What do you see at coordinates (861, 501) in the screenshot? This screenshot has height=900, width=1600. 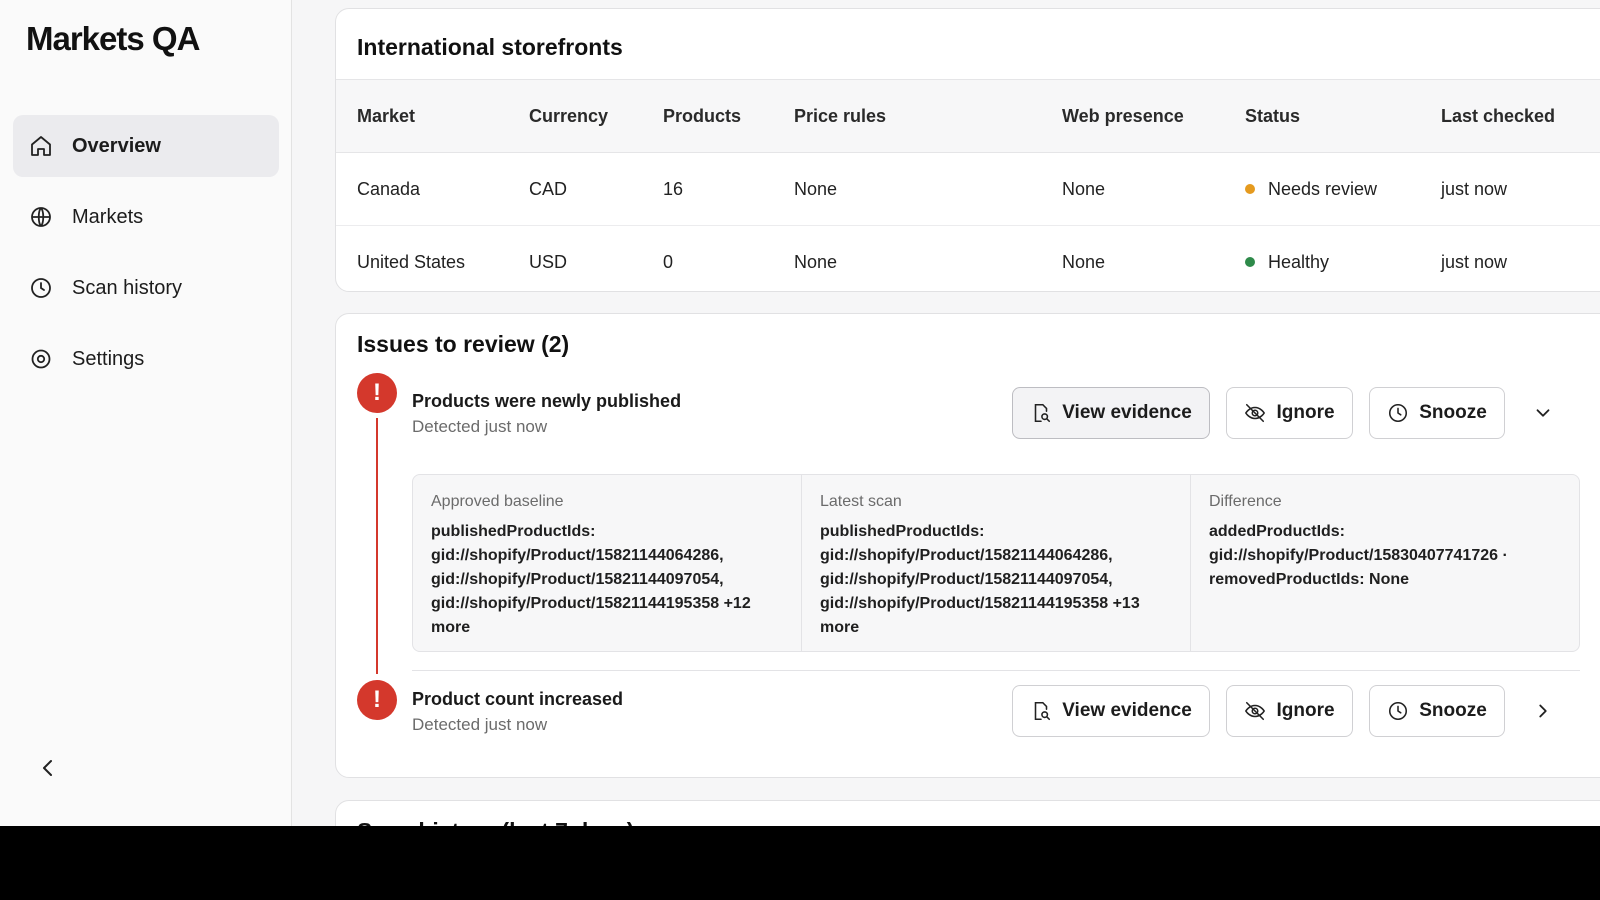 I see `evidence-label: Latest scan` at bounding box center [861, 501].